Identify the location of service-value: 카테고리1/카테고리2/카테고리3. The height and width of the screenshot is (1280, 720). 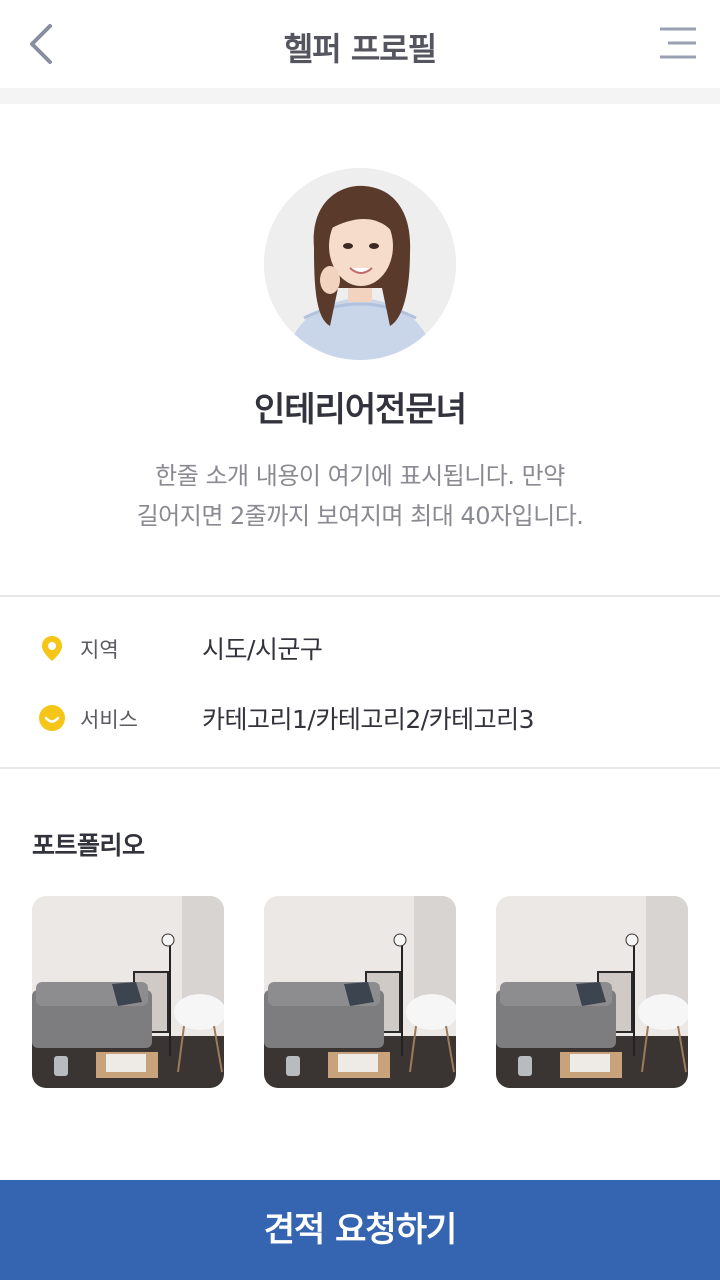
(368, 719).